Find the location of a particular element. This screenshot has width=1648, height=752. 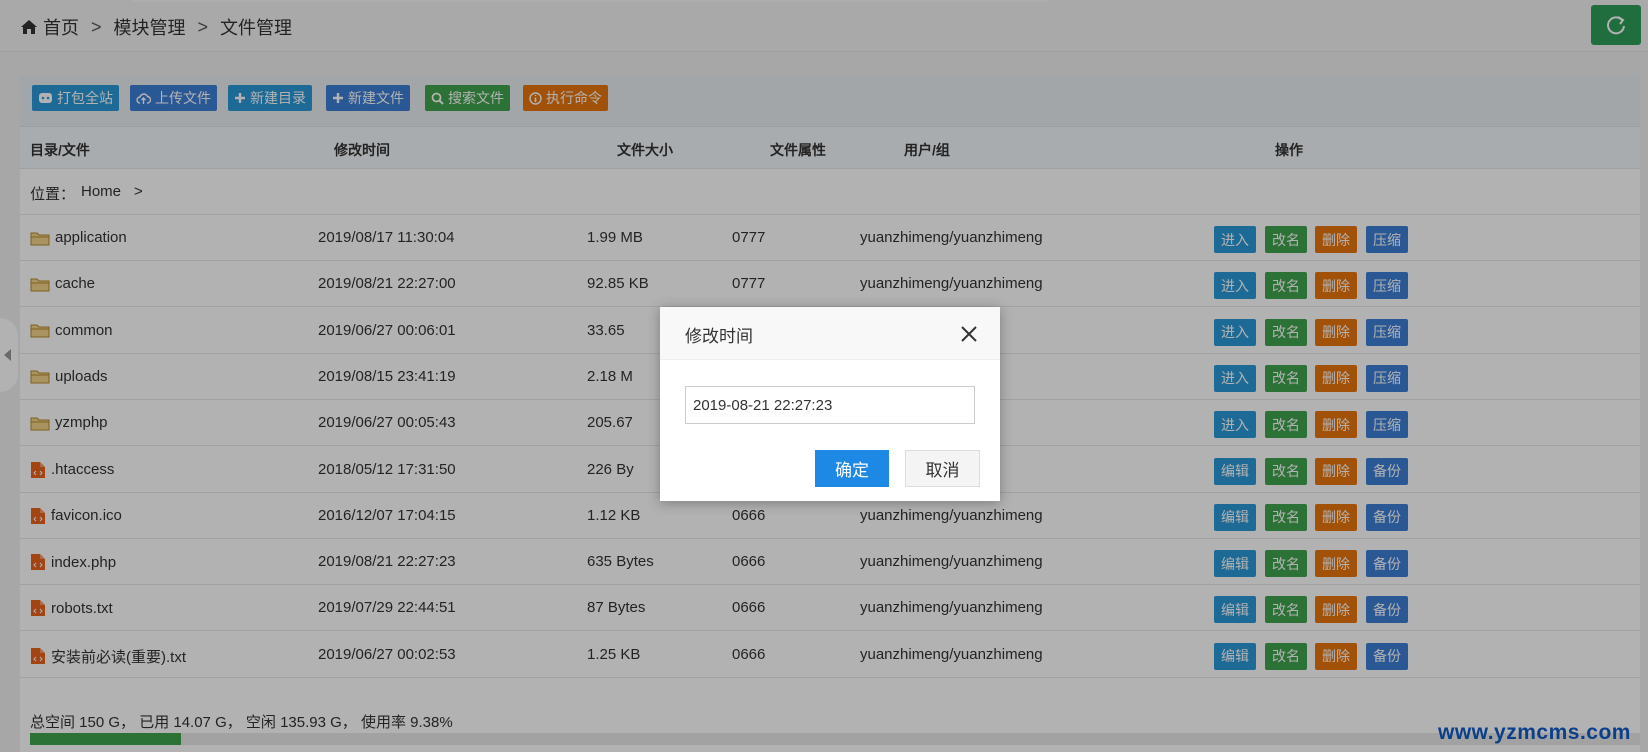

close-icon is located at coordinates (969, 334).